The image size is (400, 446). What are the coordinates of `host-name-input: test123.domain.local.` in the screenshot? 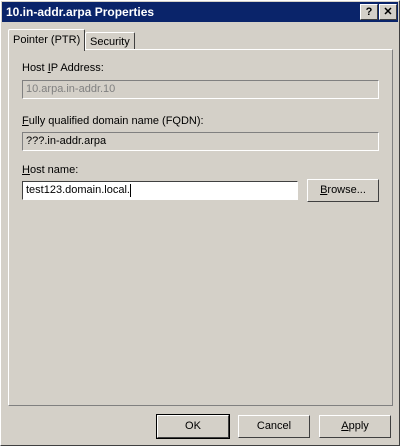 It's located at (160, 190).